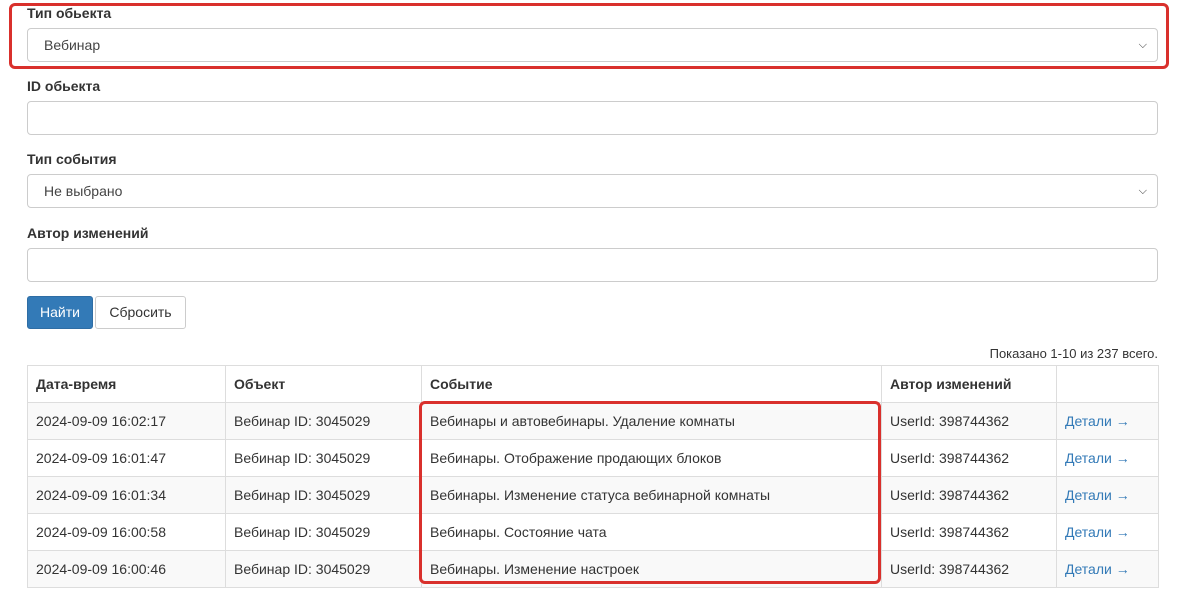 This screenshot has width=1199, height=589. What do you see at coordinates (126, 421) in the screenshot?
I see `cell-datetime: 2024-09-09 16:02:17` at bounding box center [126, 421].